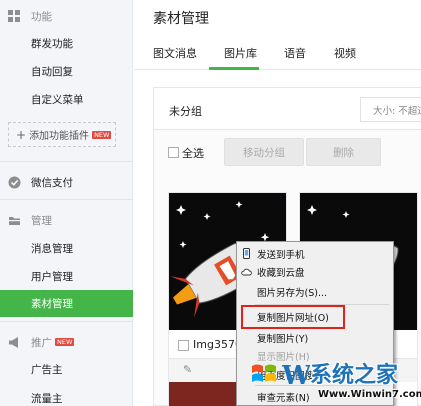 The width and height of the screenshot is (421, 406). I want to click on delete-button: 删除, so click(343, 152).